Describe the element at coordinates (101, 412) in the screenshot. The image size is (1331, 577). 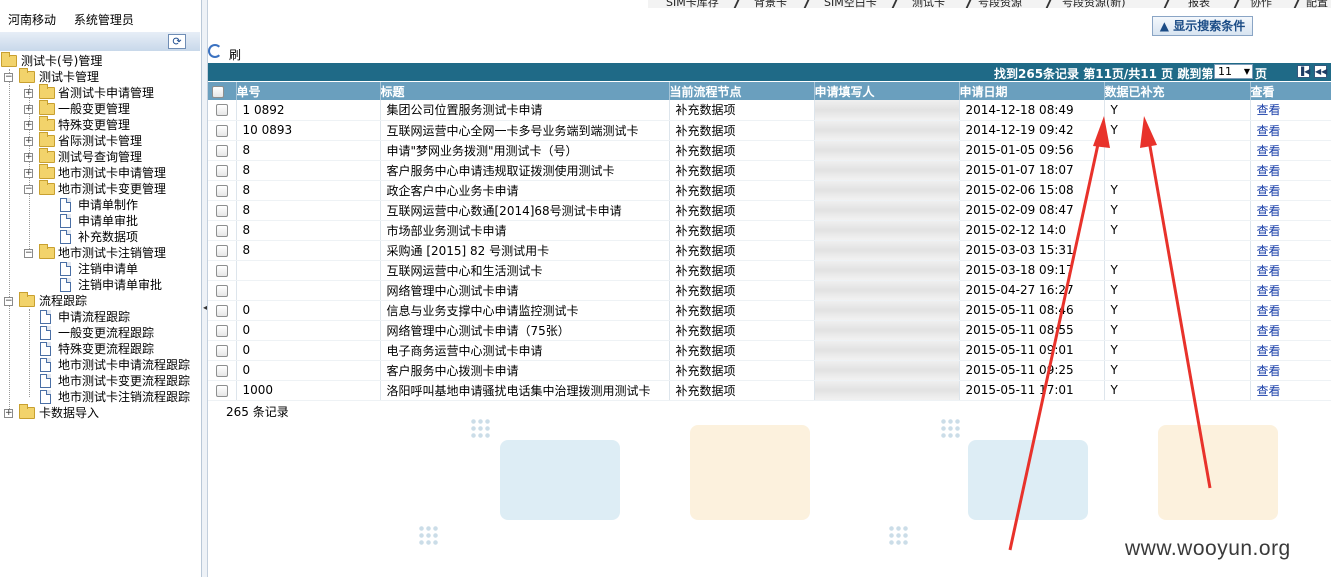
I see `tree-node-import: + 卡数据导入` at that location.